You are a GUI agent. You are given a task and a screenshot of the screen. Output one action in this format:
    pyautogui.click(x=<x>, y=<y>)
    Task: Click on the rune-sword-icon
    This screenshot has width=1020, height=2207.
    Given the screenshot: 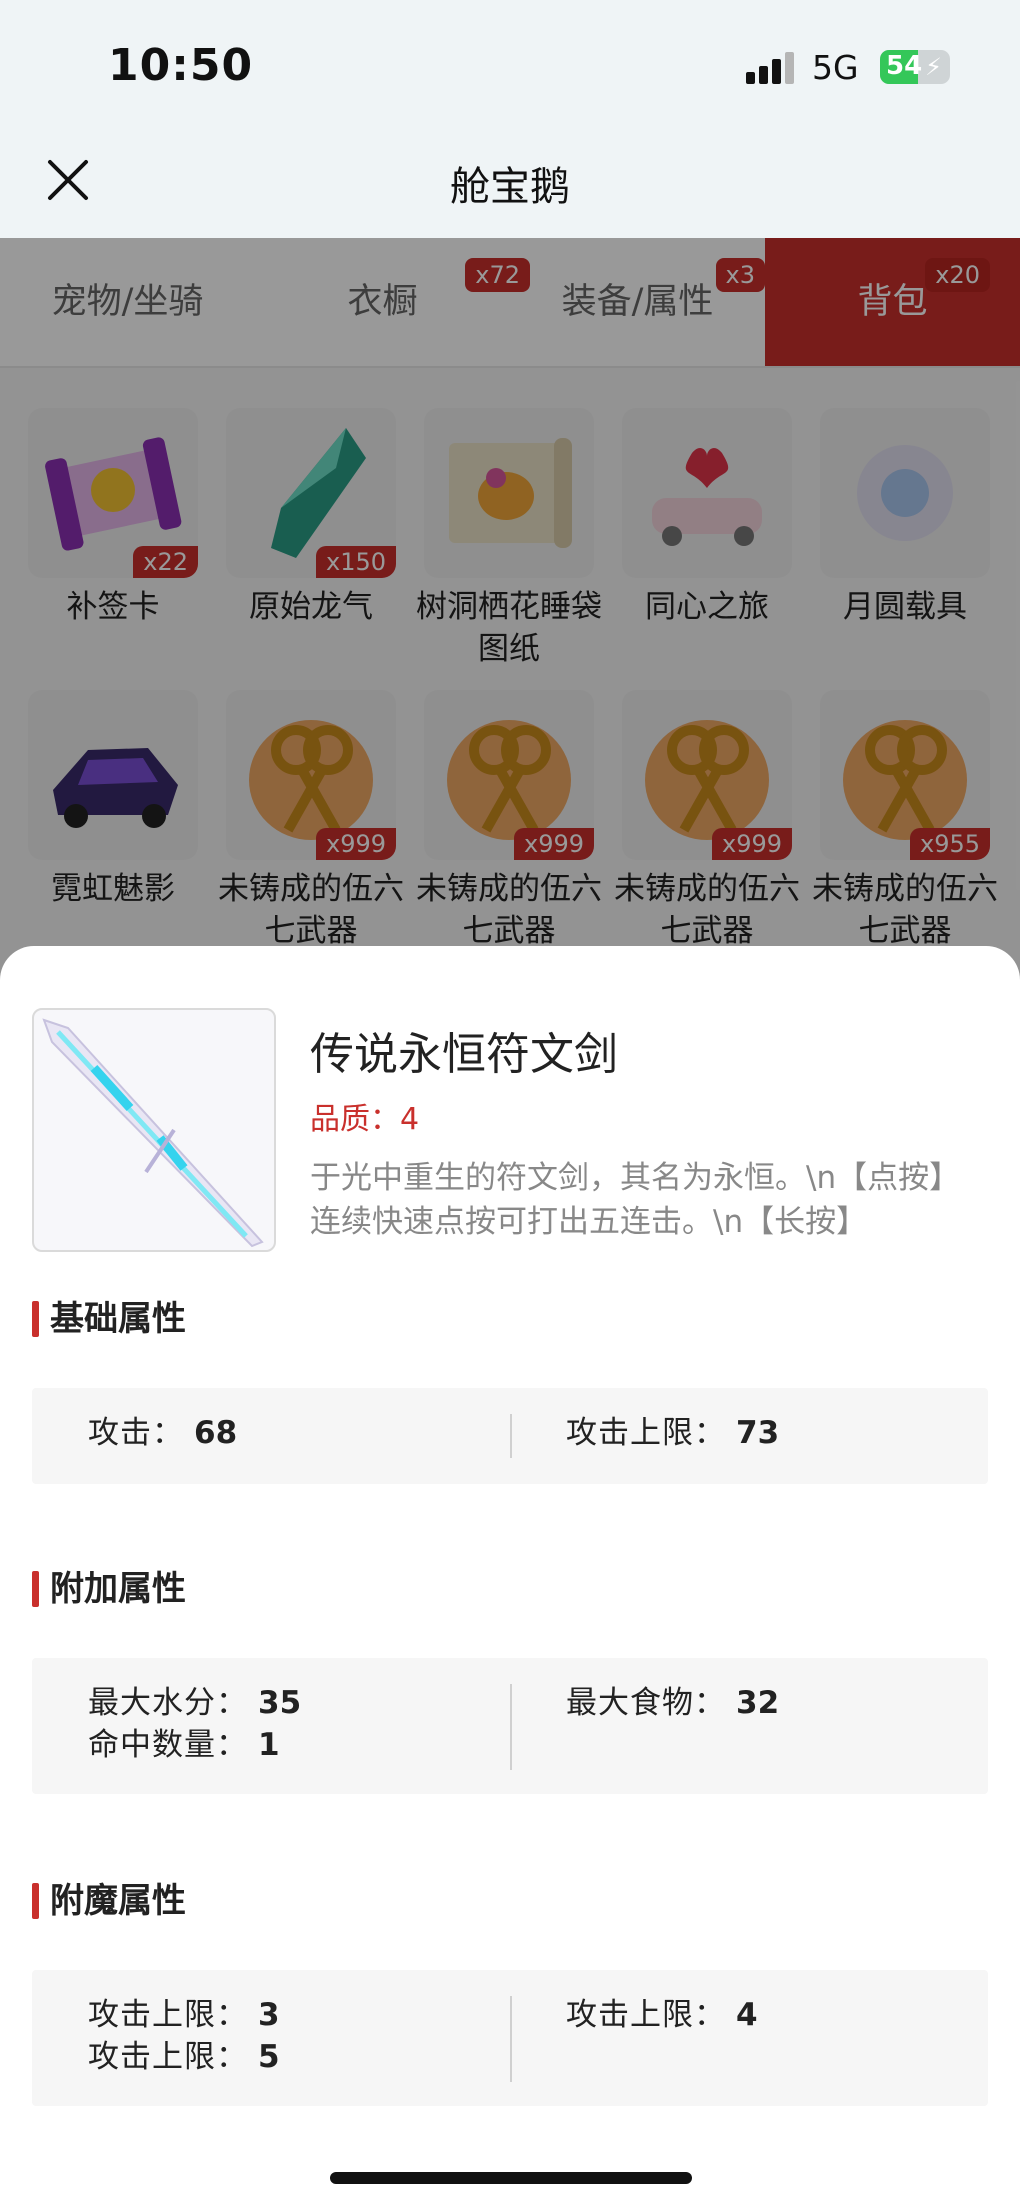 What is the action you would take?
    pyautogui.click(x=153, y=1133)
    